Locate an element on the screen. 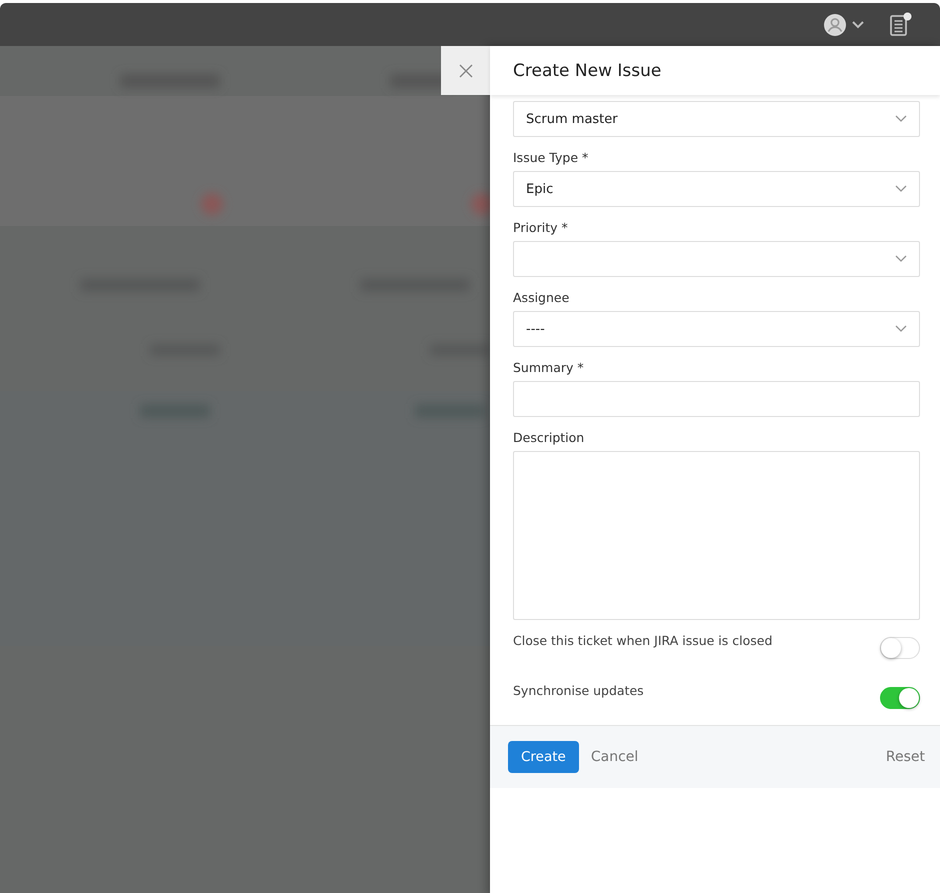 The width and height of the screenshot is (940, 893). cancel-button: Cancel is located at coordinates (614, 757).